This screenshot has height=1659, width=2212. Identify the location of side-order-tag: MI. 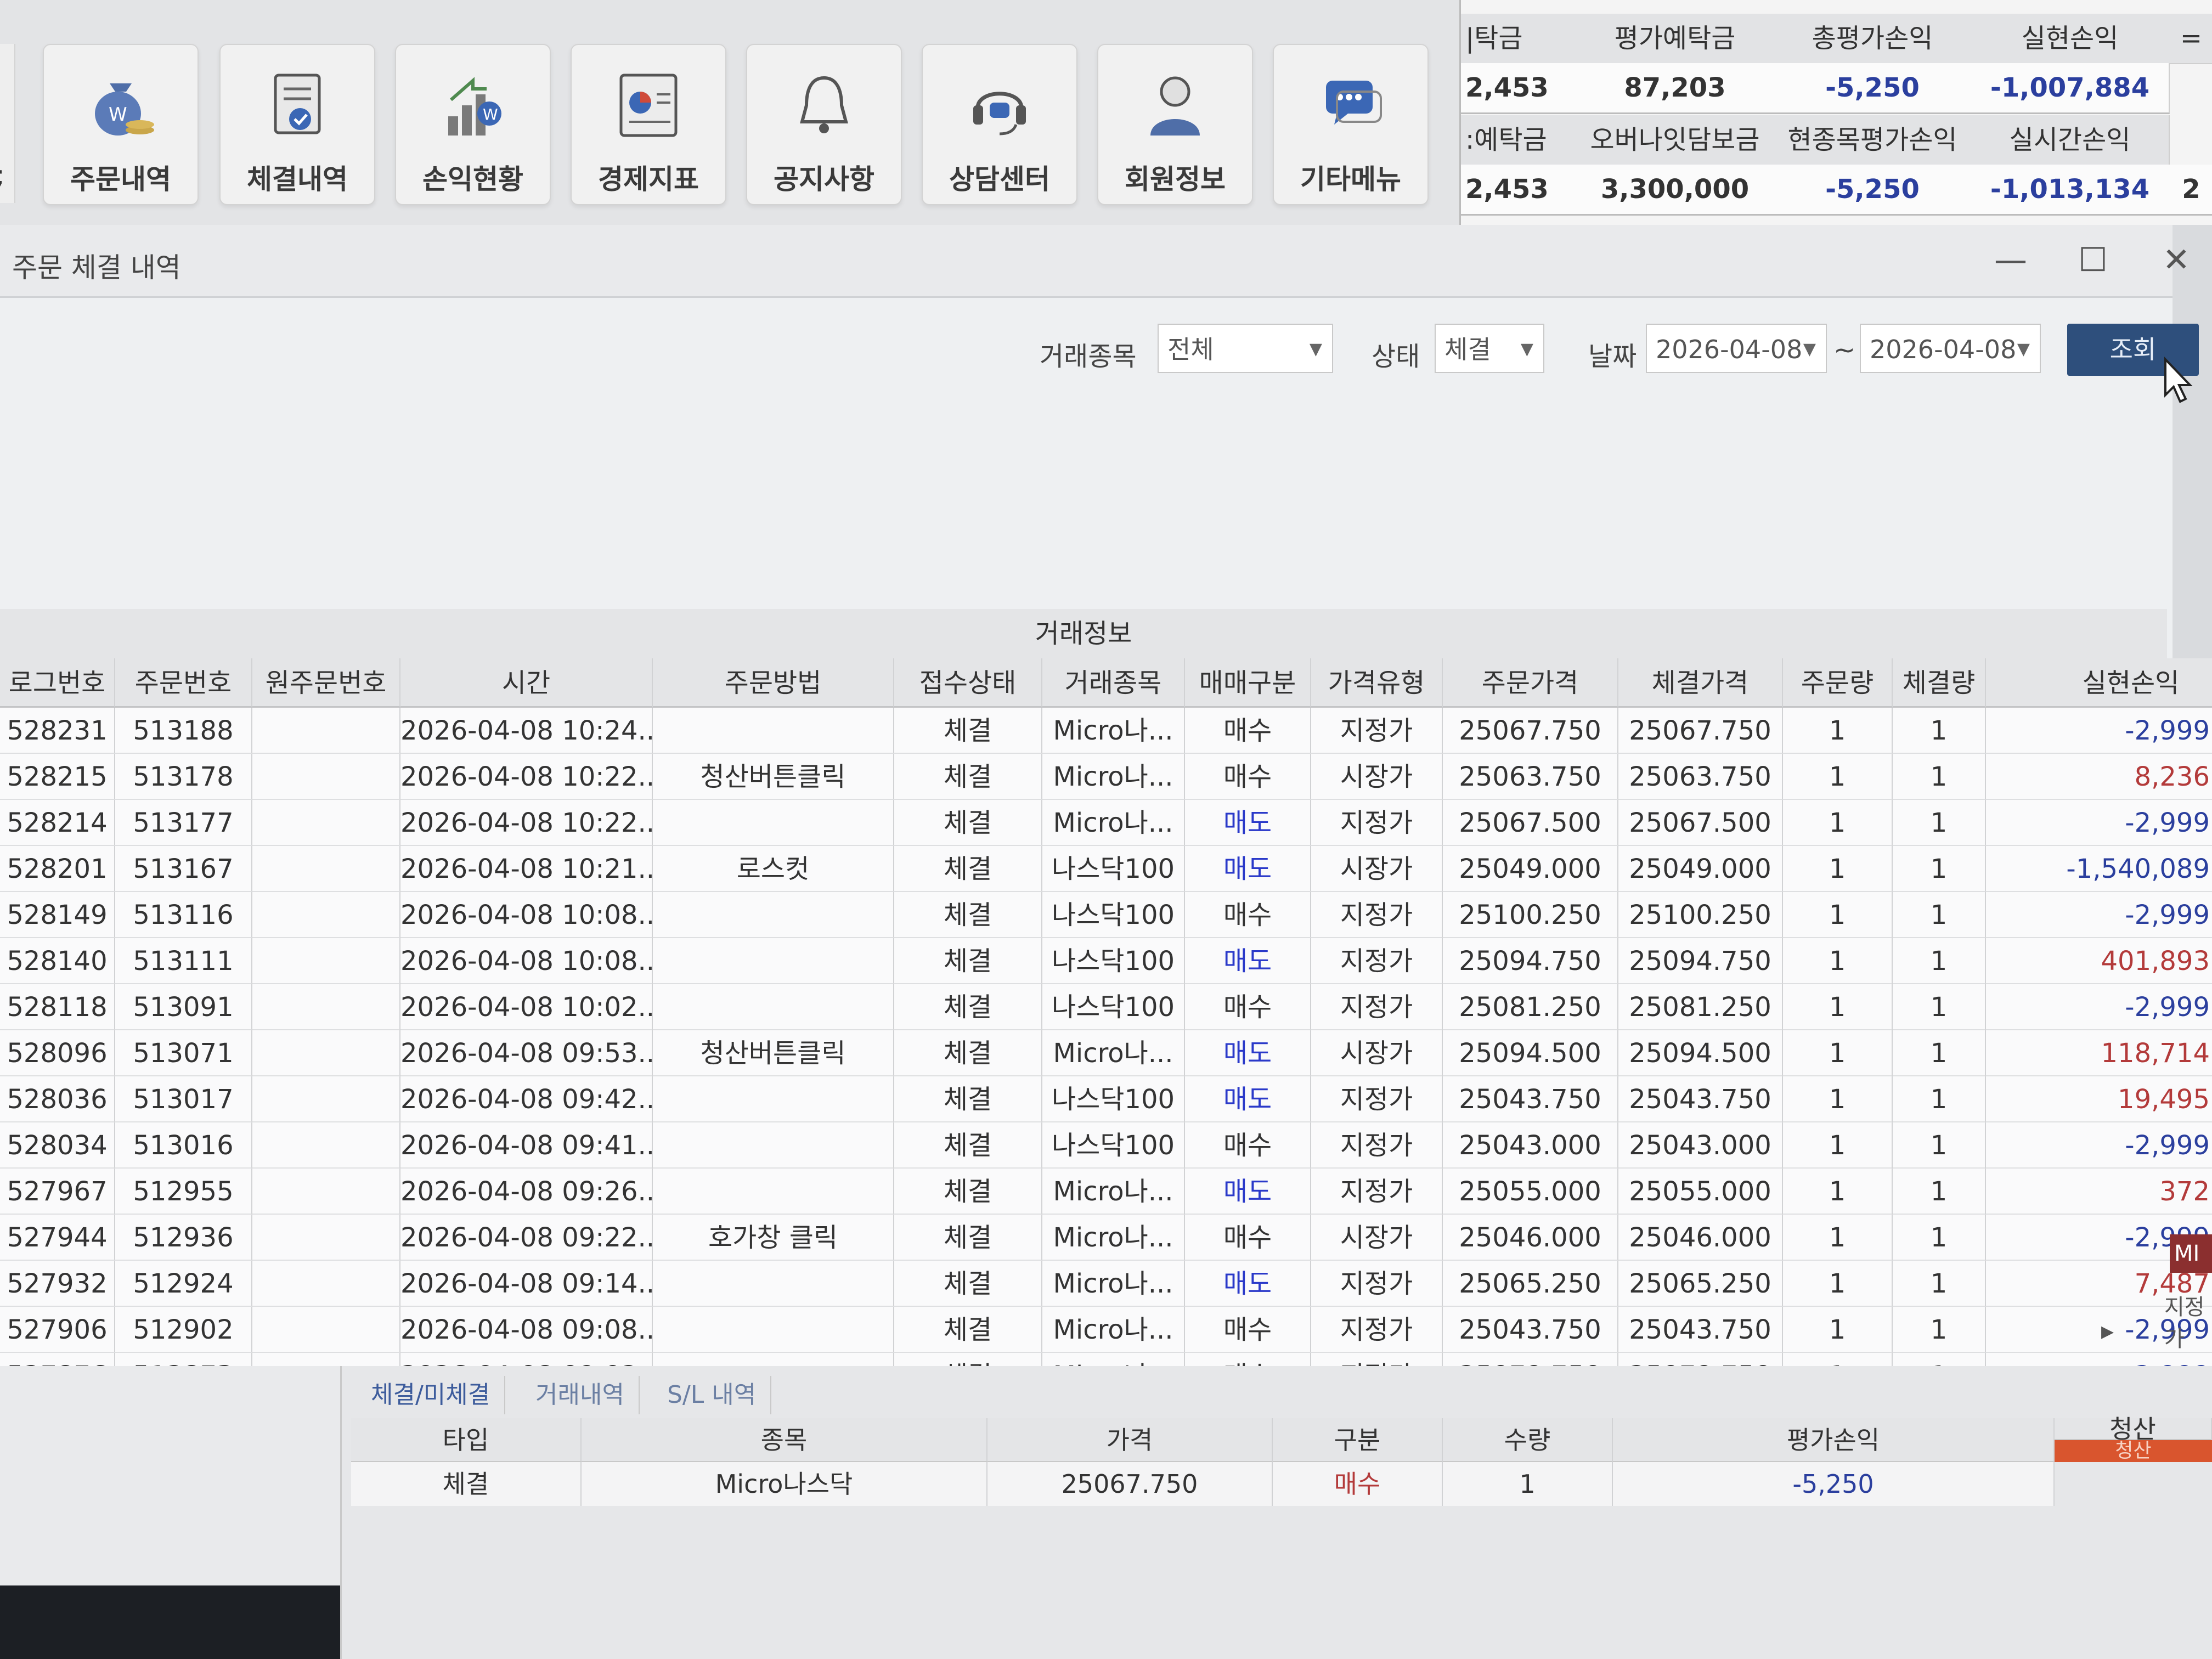
(2191, 1253).